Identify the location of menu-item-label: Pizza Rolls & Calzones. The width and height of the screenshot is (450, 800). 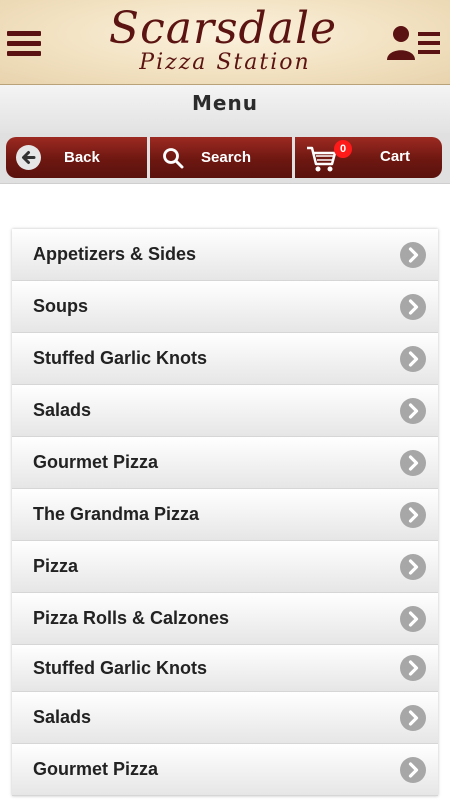
(131, 618).